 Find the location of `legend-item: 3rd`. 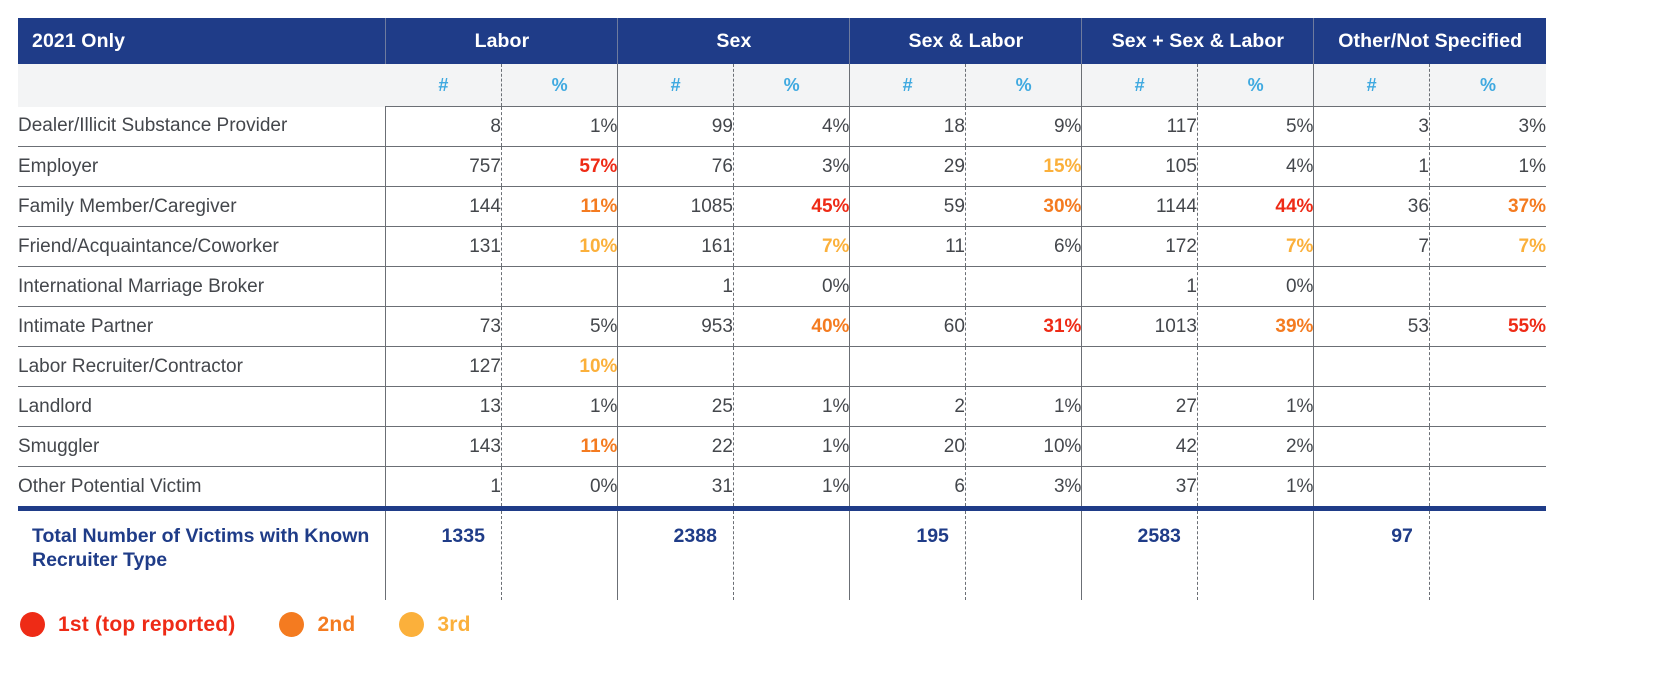

legend-item: 3rd is located at coordinates (434, 624).